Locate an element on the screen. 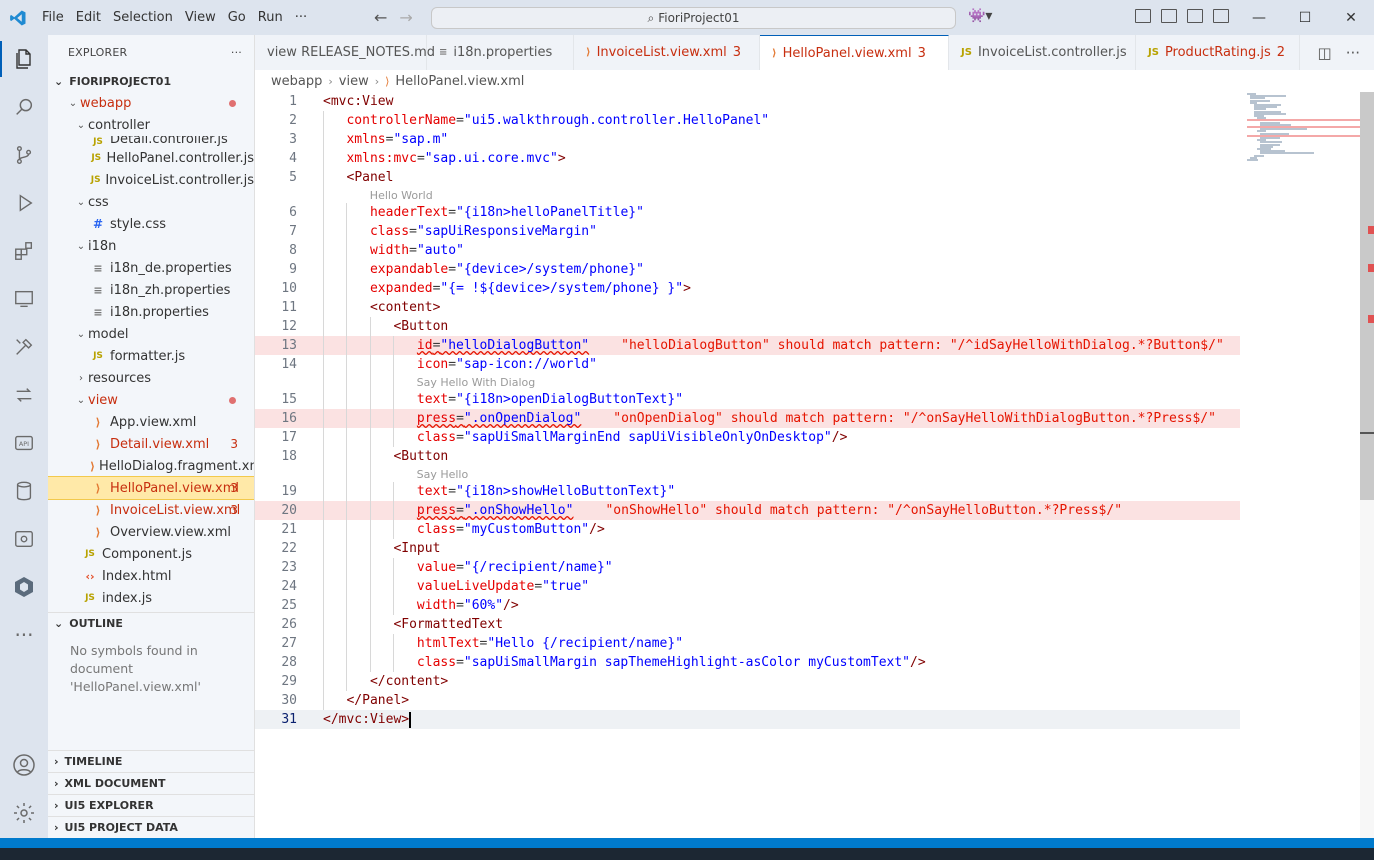 The height and width of the screenshot is (860, 1374). tab-i18n-properties: ≡ i18n.properties is located at coordinates (500, 52).